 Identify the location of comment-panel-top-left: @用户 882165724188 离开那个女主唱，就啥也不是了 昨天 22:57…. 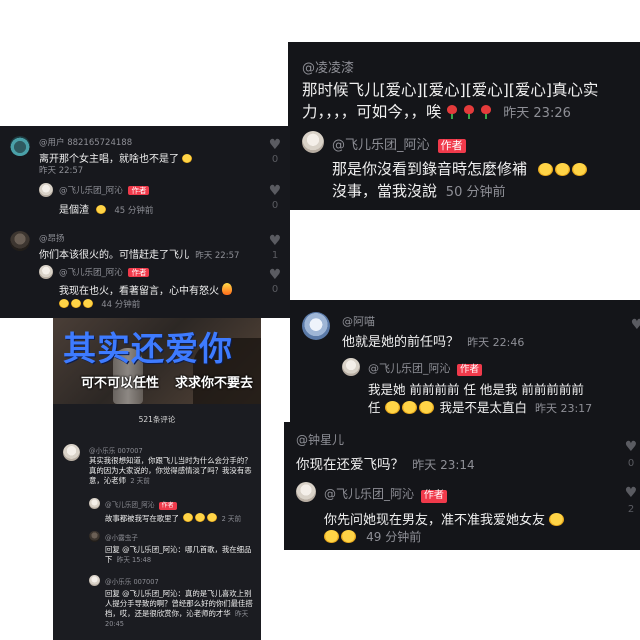
(145, 222).